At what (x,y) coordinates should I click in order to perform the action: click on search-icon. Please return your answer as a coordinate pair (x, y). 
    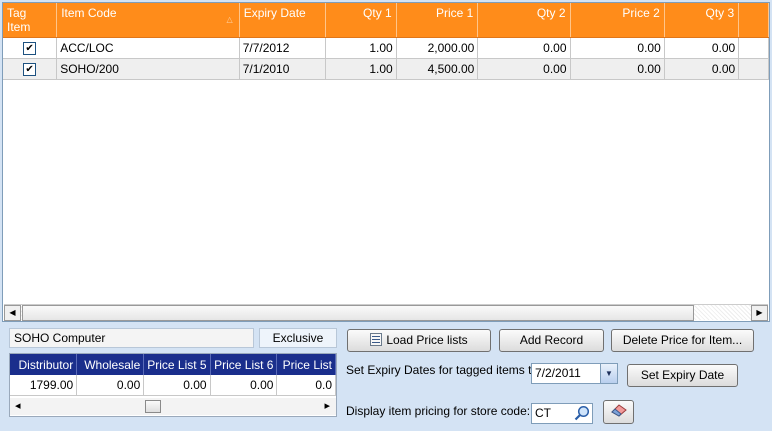
    Looking at the image, I should click on (582, 413).